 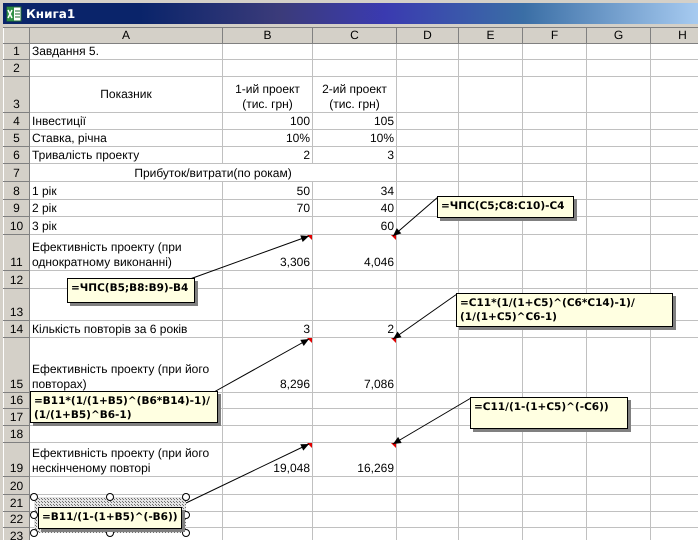 What do you see at coordinates (17, 94) in the screenshot?
I see `row-header: 3` at bounding box center [17, 94].